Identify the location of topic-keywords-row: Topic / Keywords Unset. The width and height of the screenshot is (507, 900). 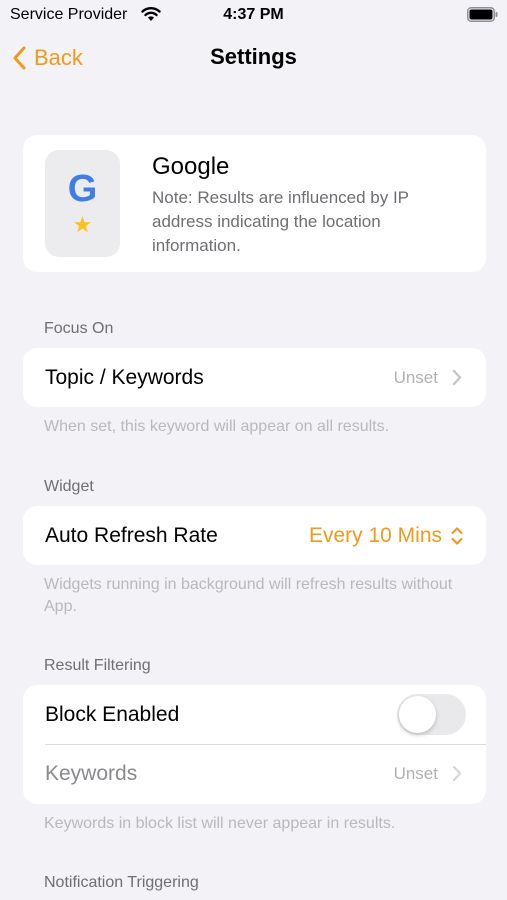
(254, 377).